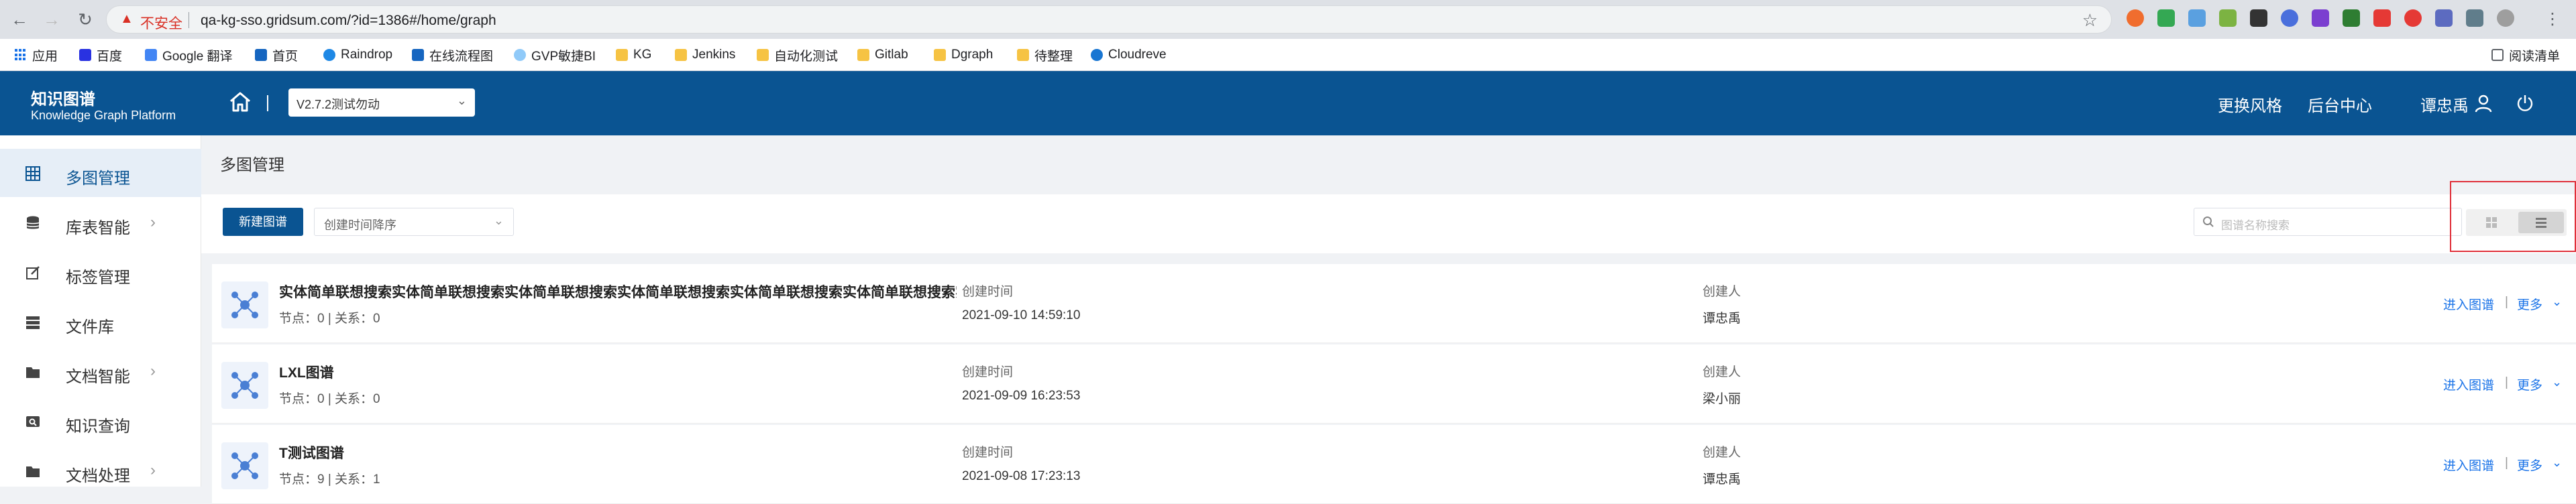  I want to click on insecure-label: 不安全, so click(161, 24).